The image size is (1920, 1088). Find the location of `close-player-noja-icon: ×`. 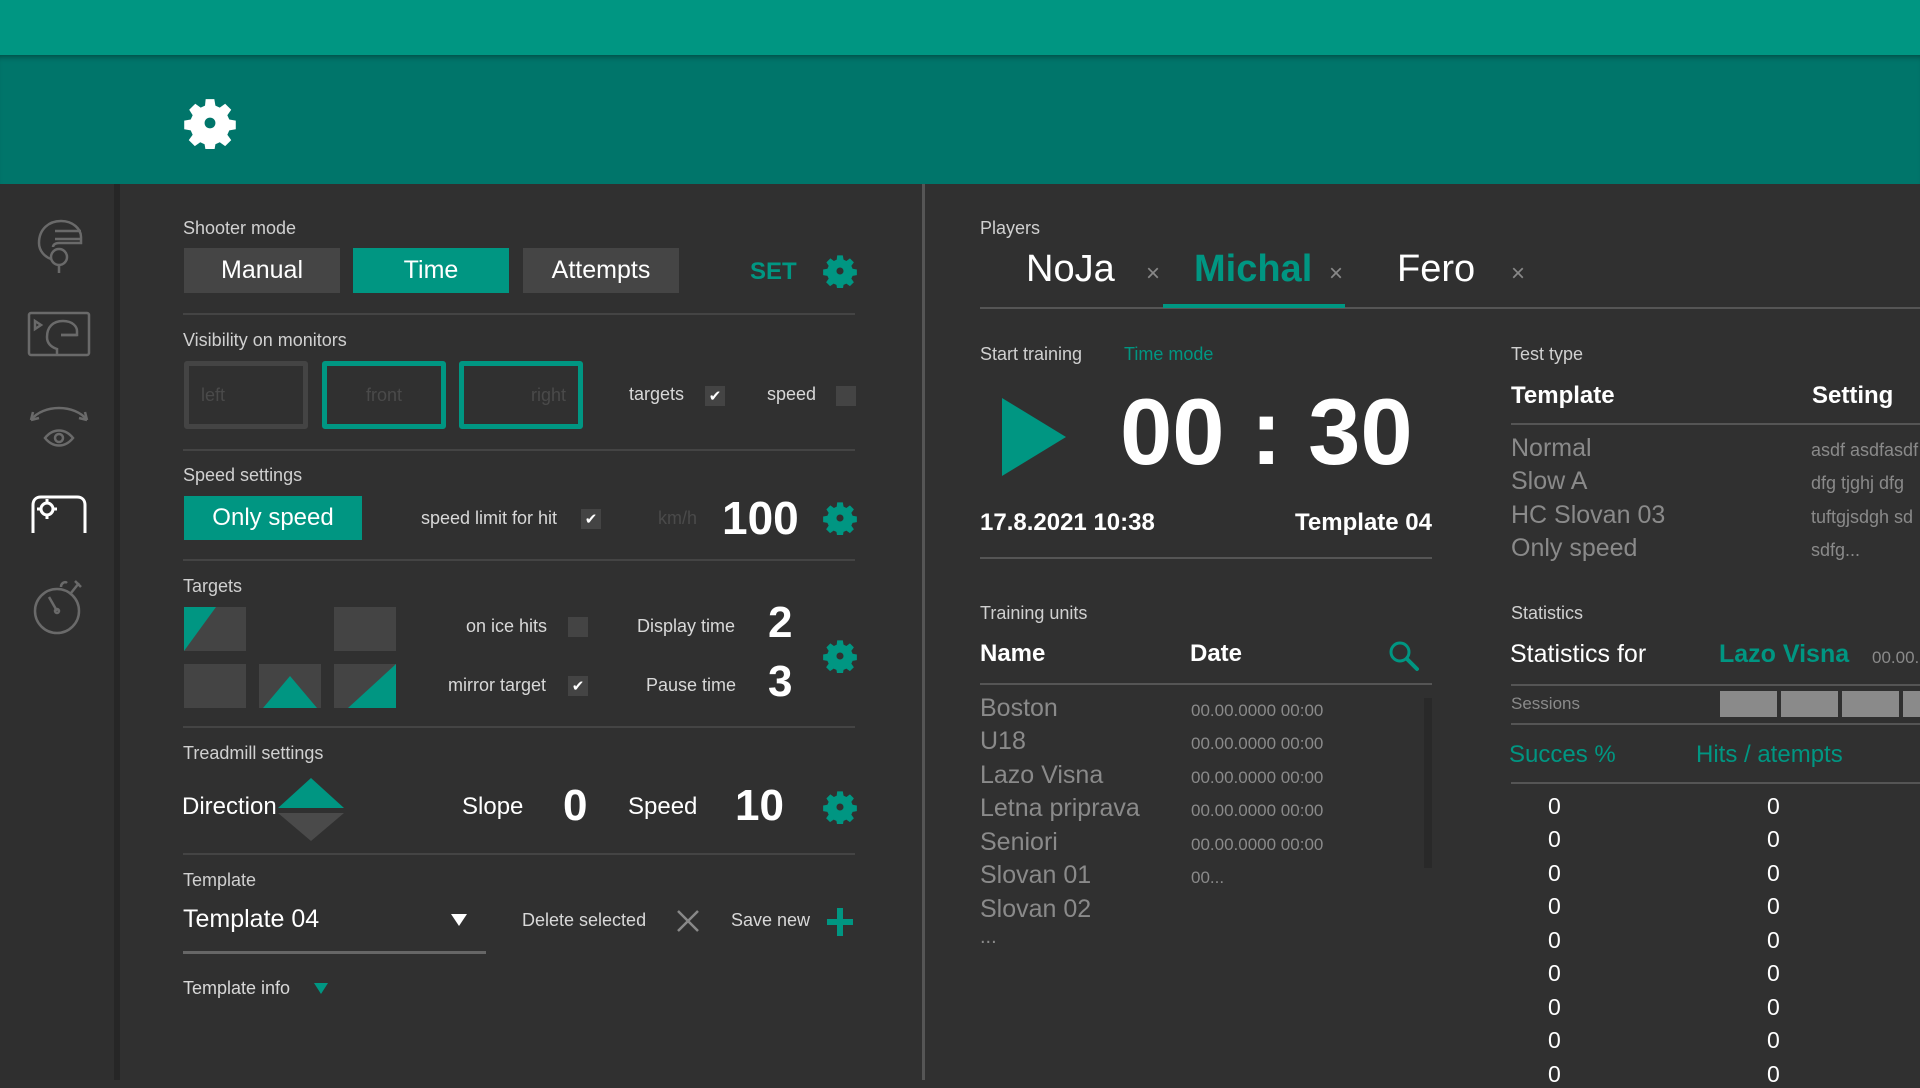

close-player-noja-icon: × is located at coordinates (1153, 274).